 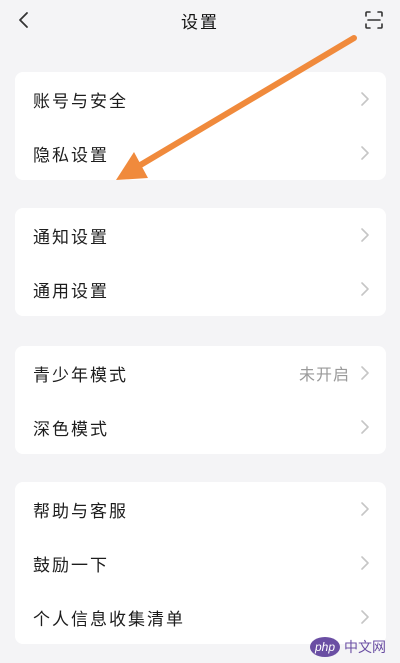 What do you see at coordinates (71, 155) in the screenshot?
I see `settings-item-label: 隐私设置` at bounding box center [71, 155].